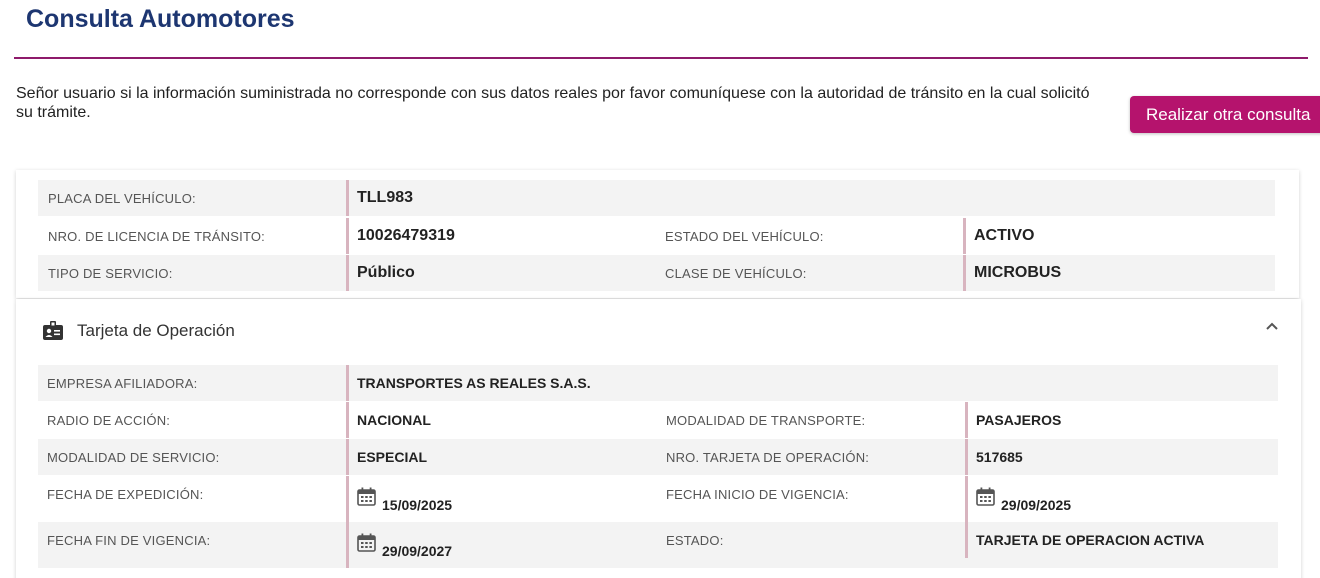 The width and height of the screenshot is (1320, 578). What do you see at coordinates (695, 540) in the screenshot?
I see `state-label: ESTADO:` at bounding box center [695, 540].